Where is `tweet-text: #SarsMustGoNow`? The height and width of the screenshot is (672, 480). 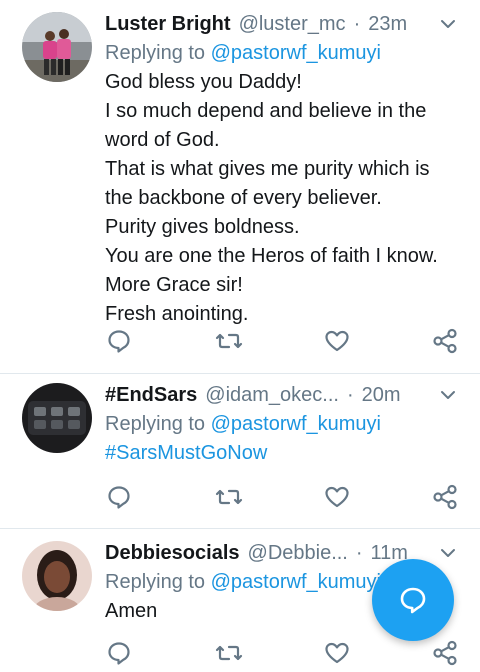 tweet-text: #SarsMustGoNow is located at coordinates (285, 453).